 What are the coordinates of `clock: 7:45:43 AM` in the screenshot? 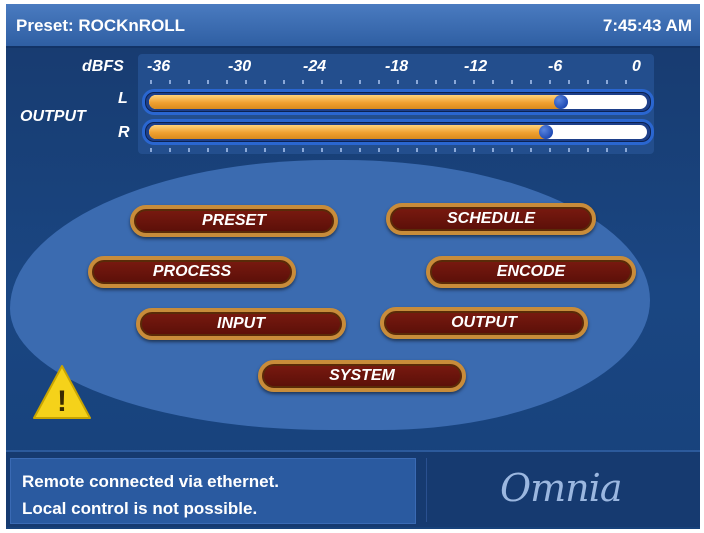 It's located at (647, 25).